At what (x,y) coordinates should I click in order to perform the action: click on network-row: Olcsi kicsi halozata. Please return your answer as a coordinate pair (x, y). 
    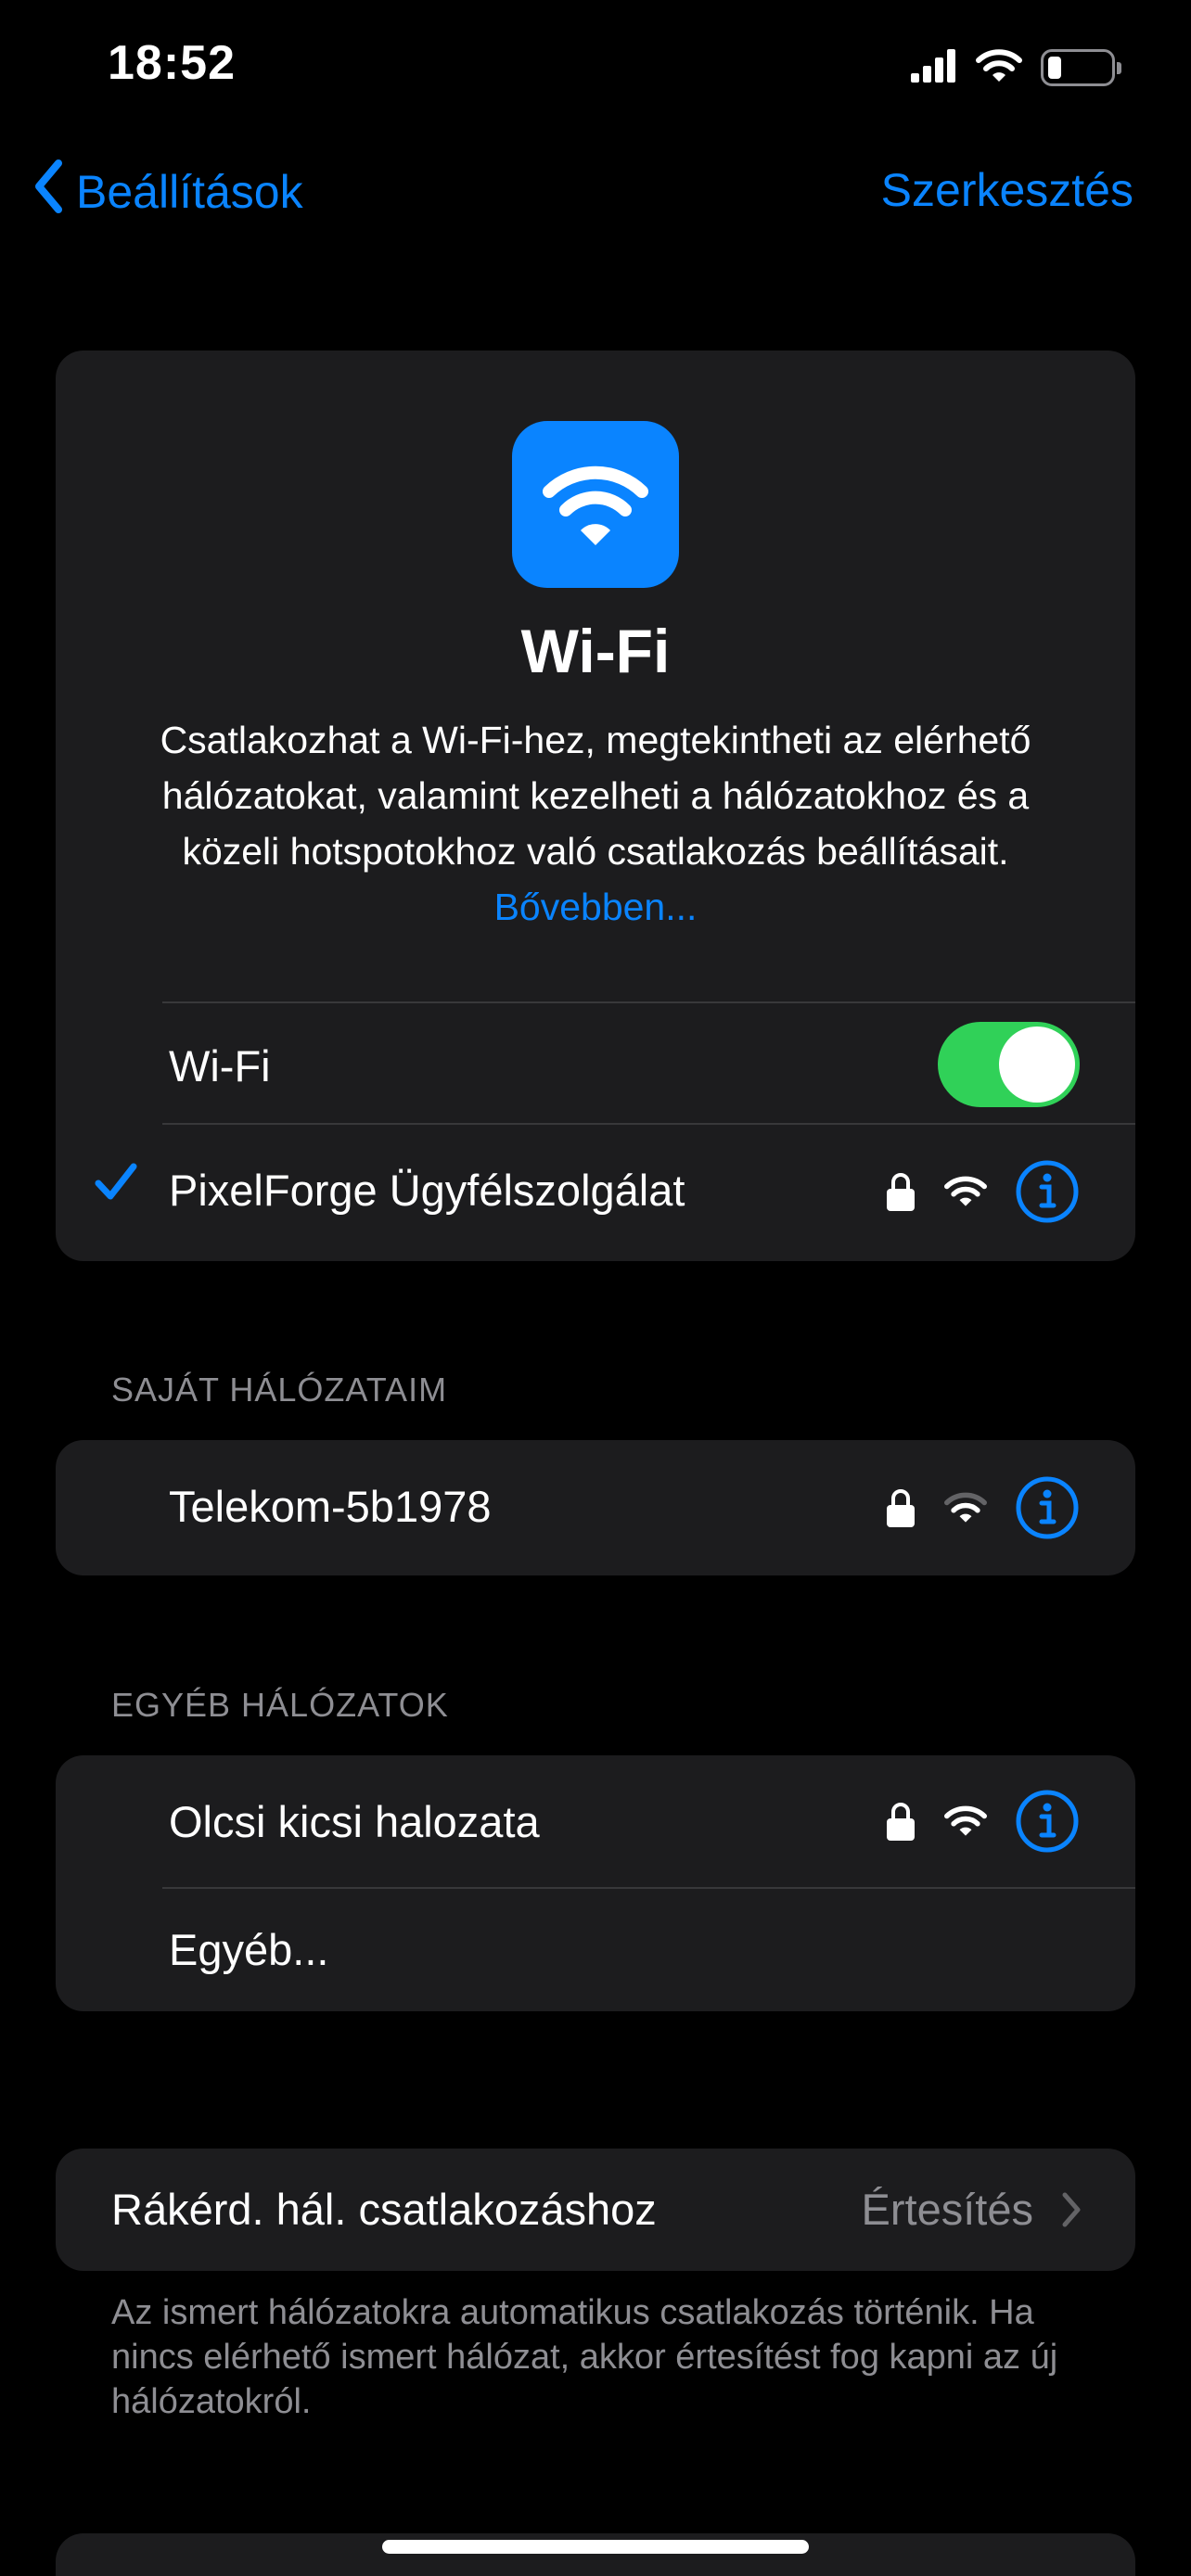
    Looking at the image, I should click on (595, 1821).